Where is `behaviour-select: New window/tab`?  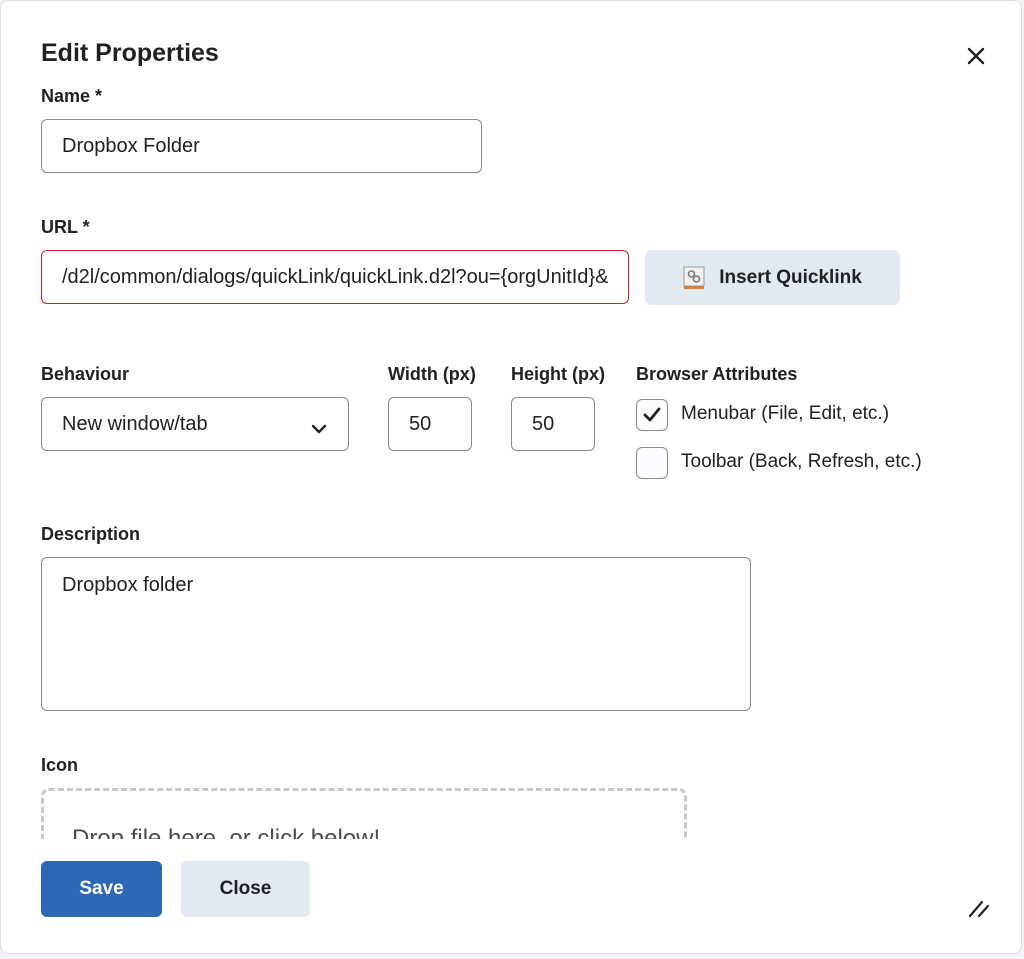 behaviour-select: New window/tab is located at coordinates (195, 424).